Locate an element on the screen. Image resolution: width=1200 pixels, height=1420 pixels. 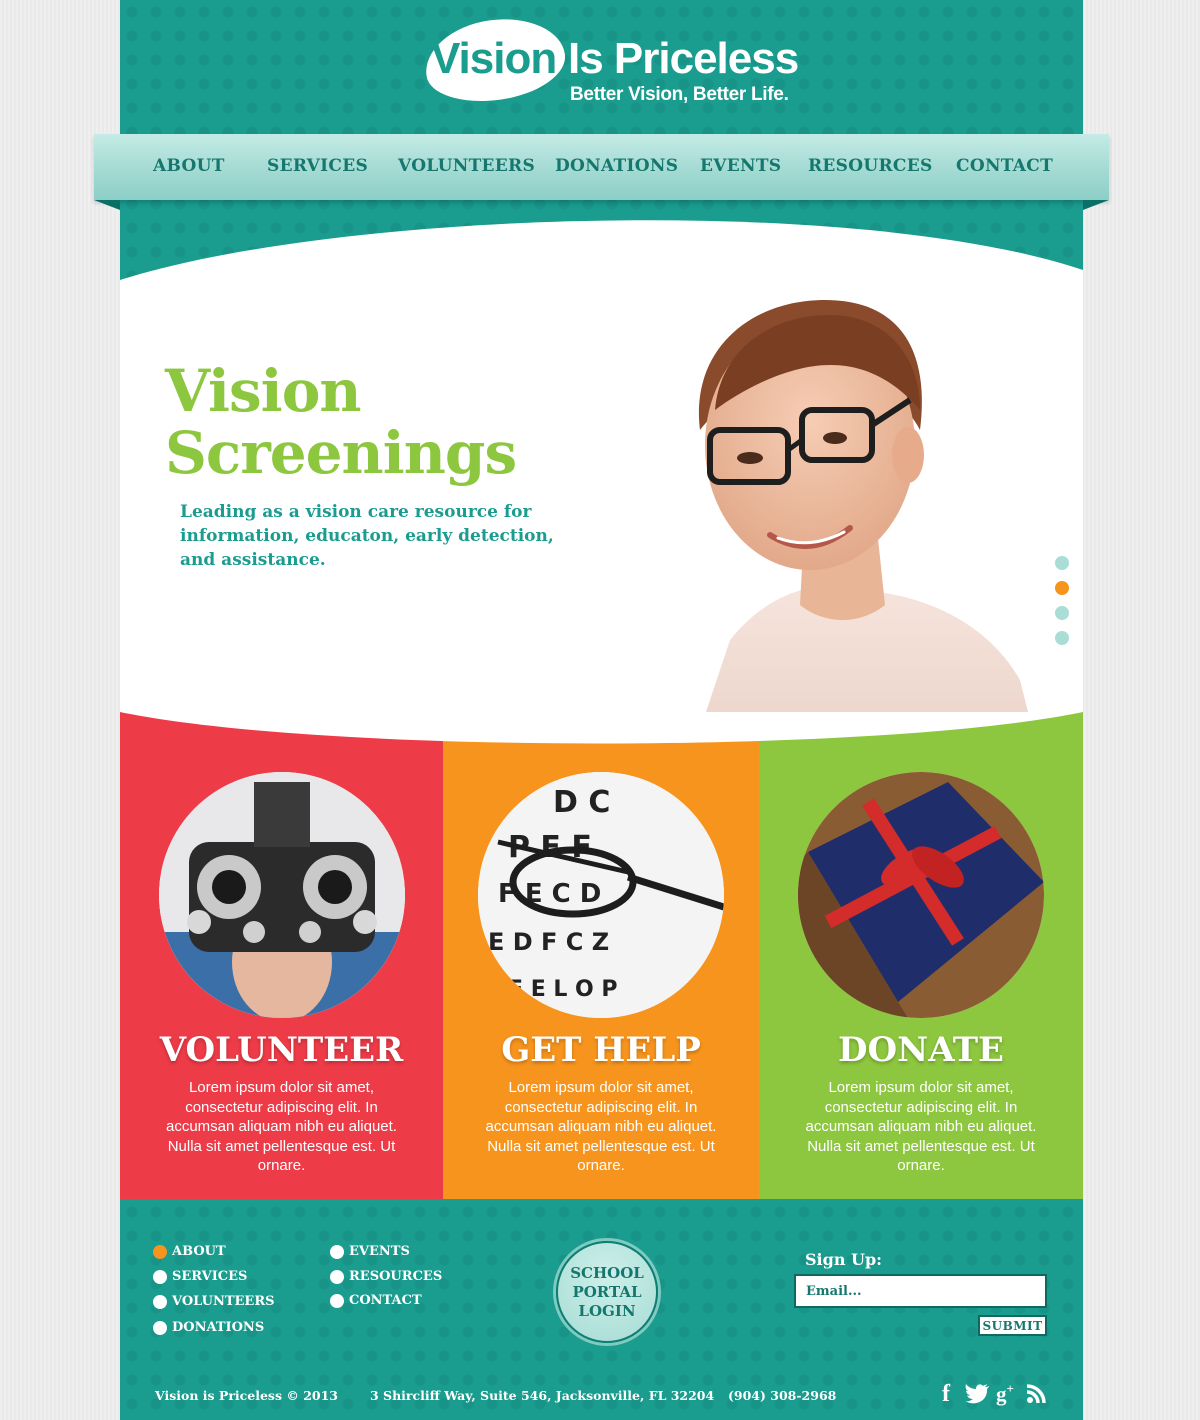
twitter-icon is located at coordinates (977, 1396).